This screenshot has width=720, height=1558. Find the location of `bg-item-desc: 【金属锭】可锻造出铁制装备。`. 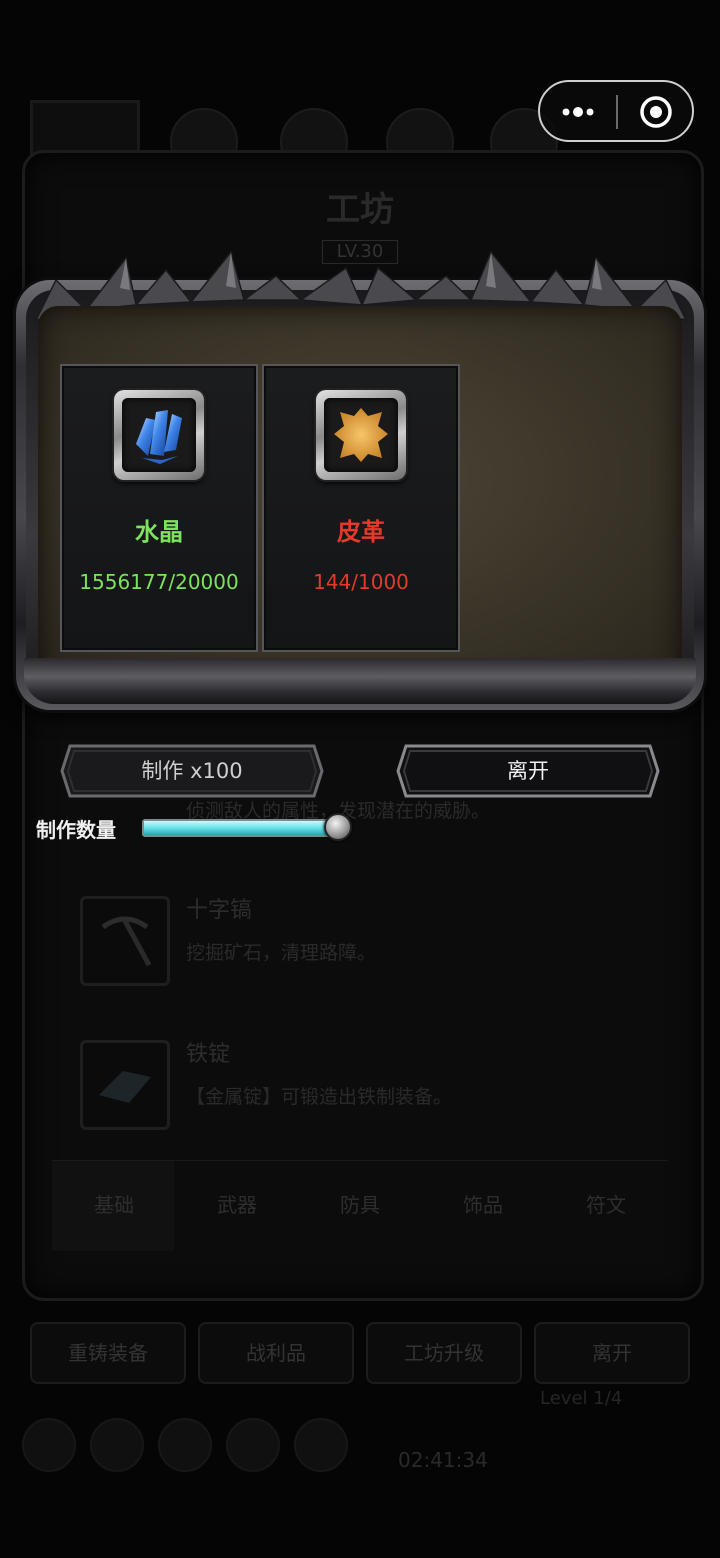

bg-item-desc: 【金属锭】可锻造出铁制装备。 is located at coordinates (319, 1097).